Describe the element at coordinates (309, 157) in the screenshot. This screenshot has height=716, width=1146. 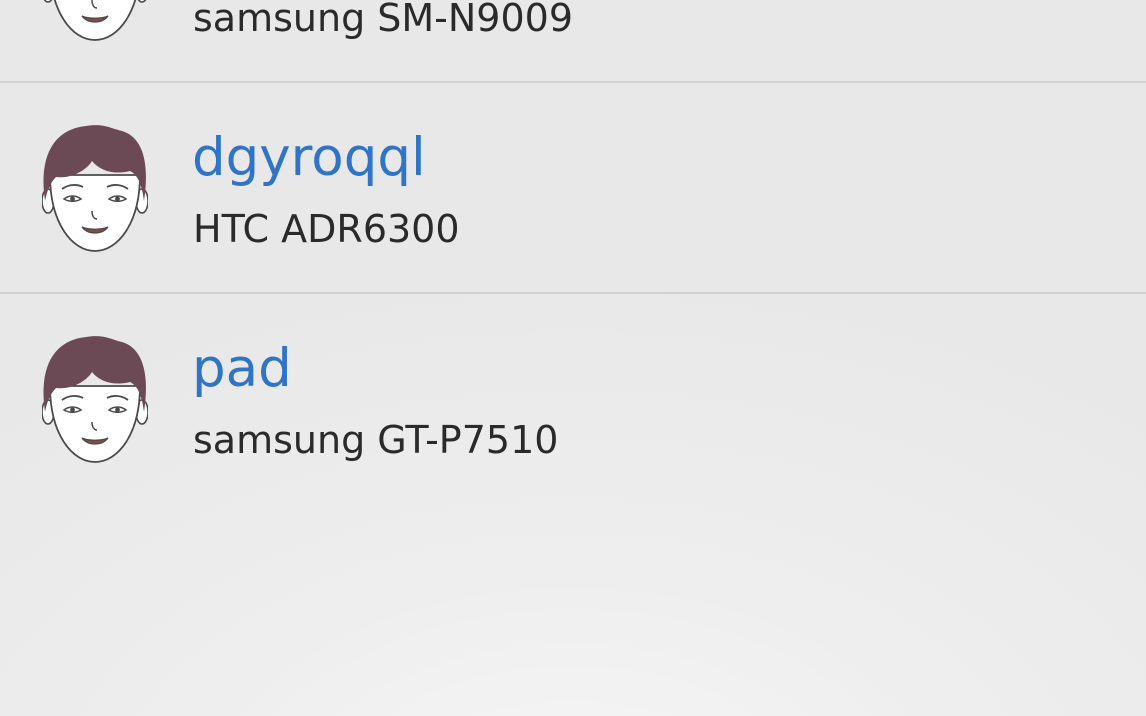
I see `device-name: dgyroqql` at that location.